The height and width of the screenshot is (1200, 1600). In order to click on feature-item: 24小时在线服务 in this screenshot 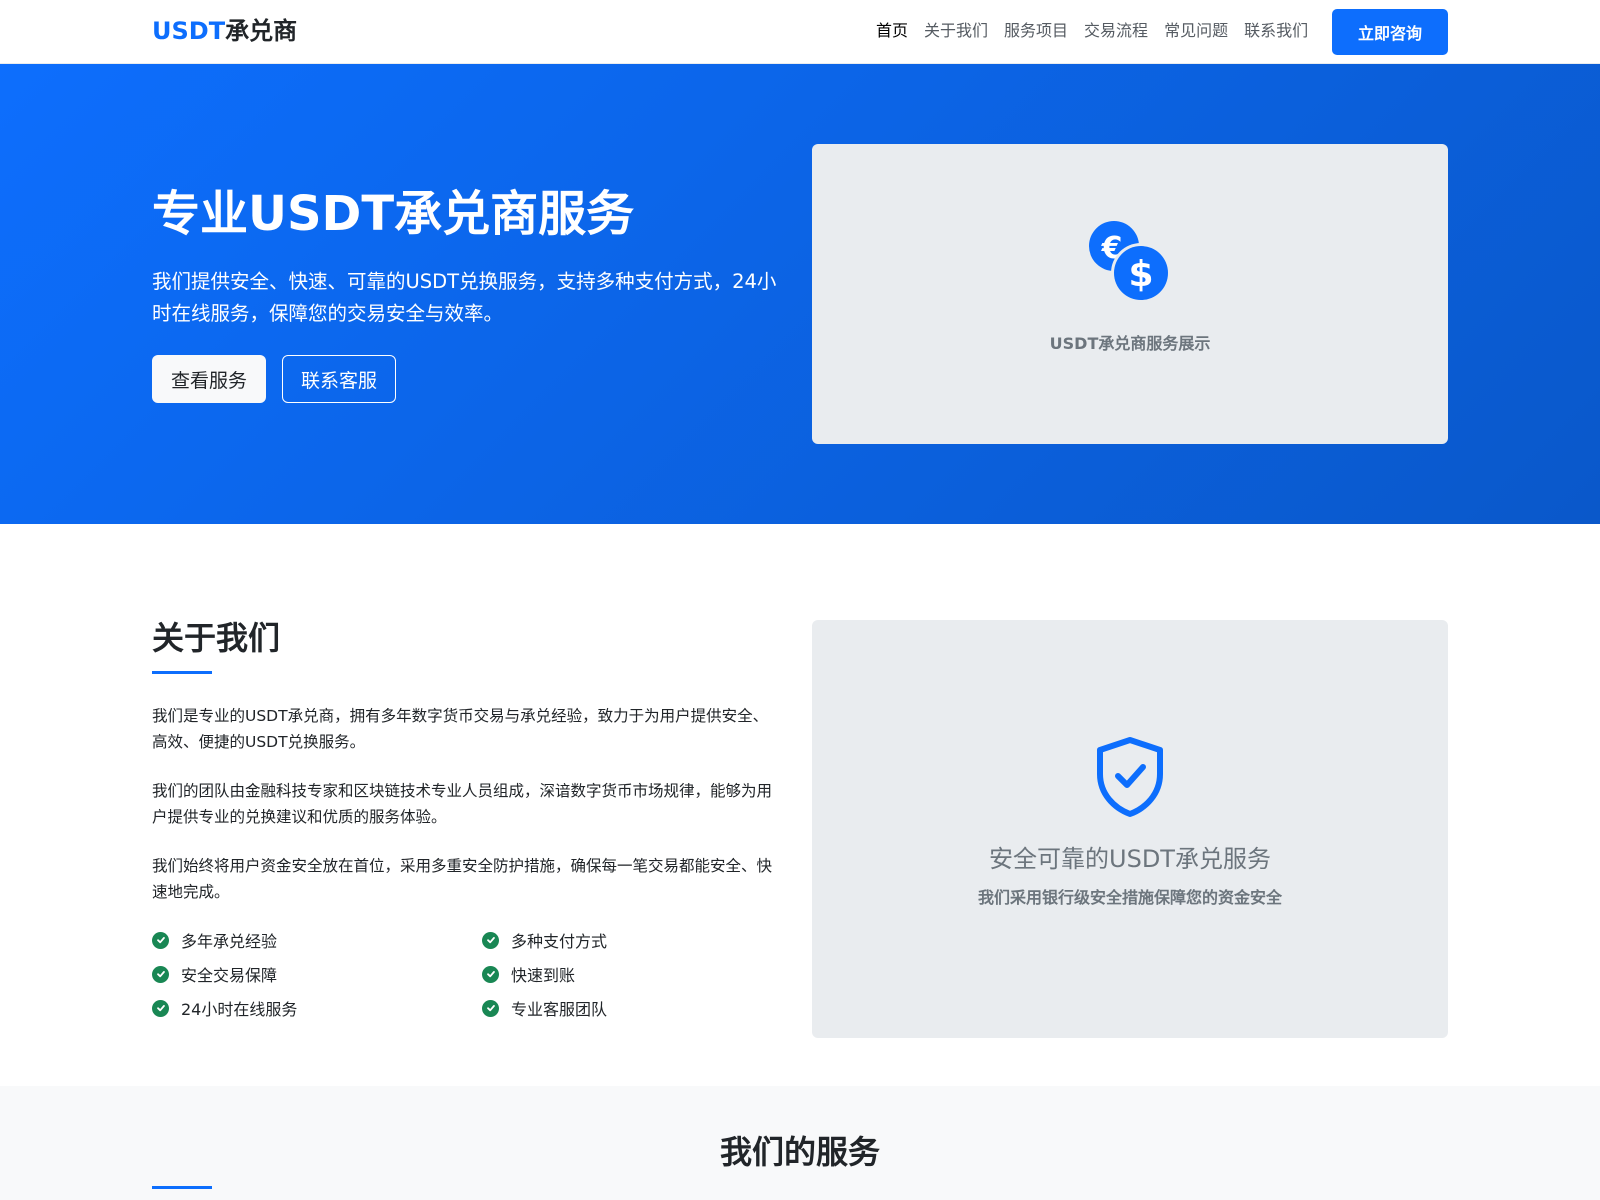, I will do `click(224, 1008)`.